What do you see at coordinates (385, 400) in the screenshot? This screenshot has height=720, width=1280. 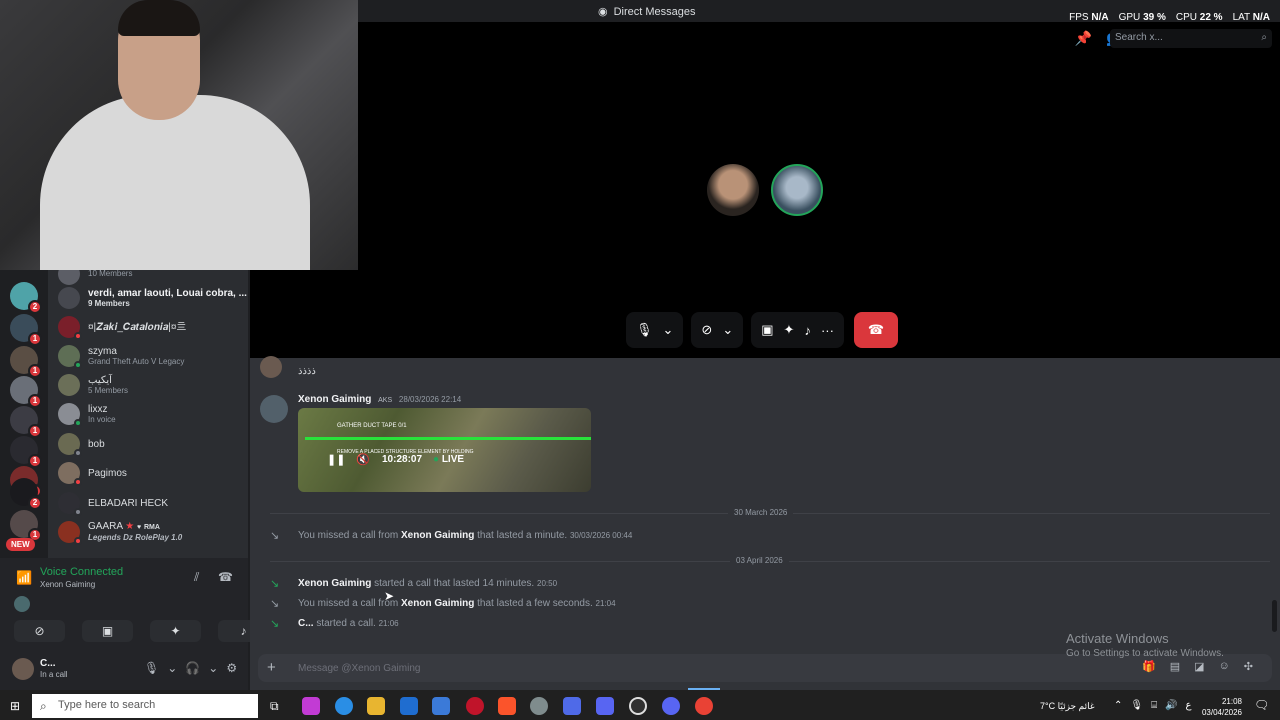 I see `guild-tag: AKS` at bounding box center [385, 400].